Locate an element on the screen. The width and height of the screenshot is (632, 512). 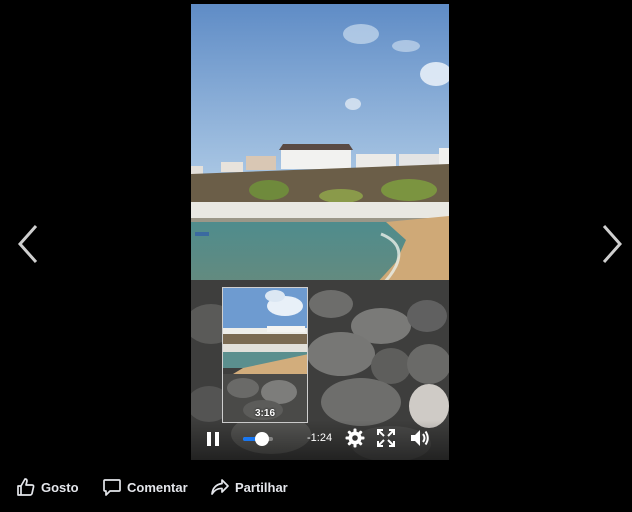
fullscreen-button is located at coordinates (386, 438).